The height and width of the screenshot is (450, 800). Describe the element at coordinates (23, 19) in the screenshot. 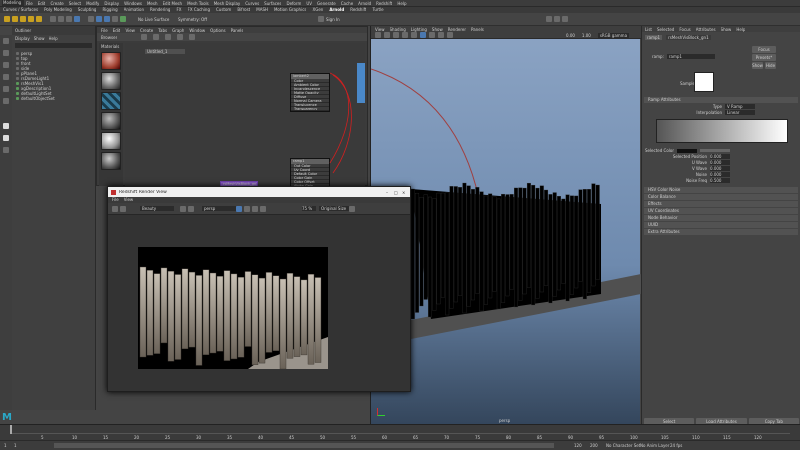

I see `paint-select-icon` at that location.